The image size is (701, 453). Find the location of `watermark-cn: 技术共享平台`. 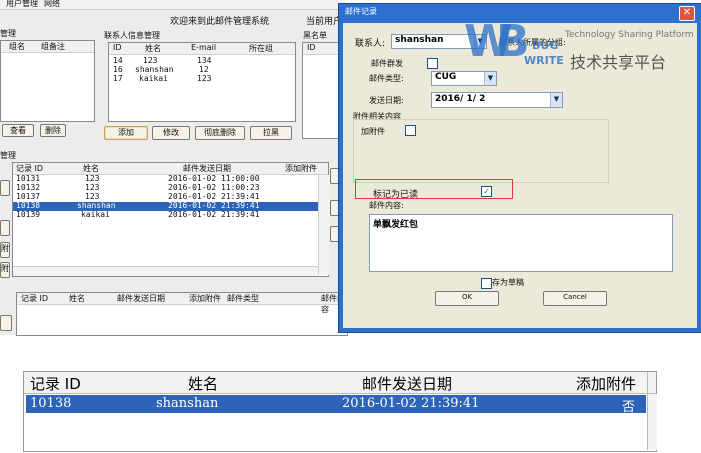

watermark-cn: 技术共享平台 is located at coordinates (618, 62).